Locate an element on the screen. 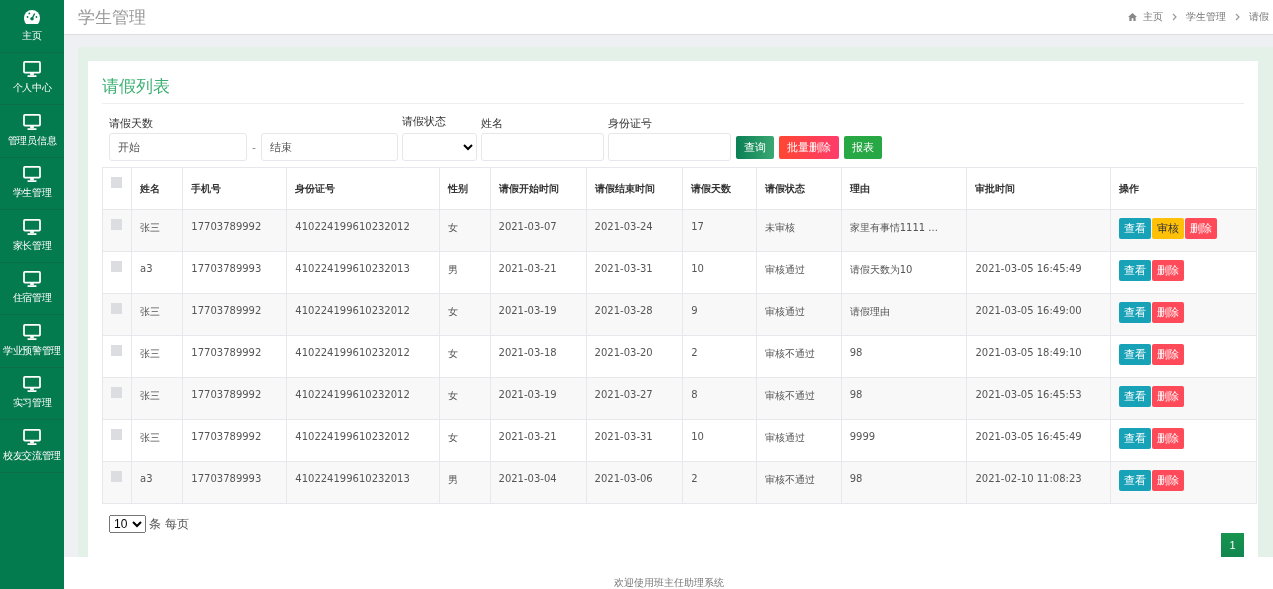 This screenshot has height=589, width=1273. table-cell: 2021-03-27 is located at coordinates (634, 398).